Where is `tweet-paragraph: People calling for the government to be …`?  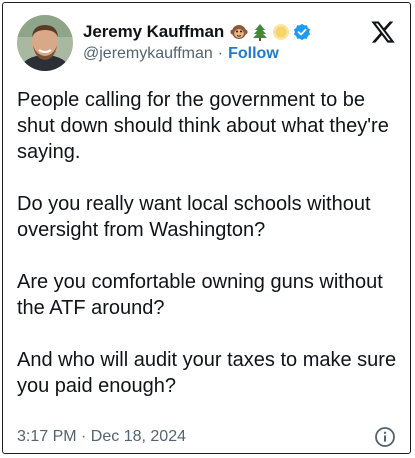 tweet-paragraph: People calling for the government to be … is located at coordinates (203, 126).